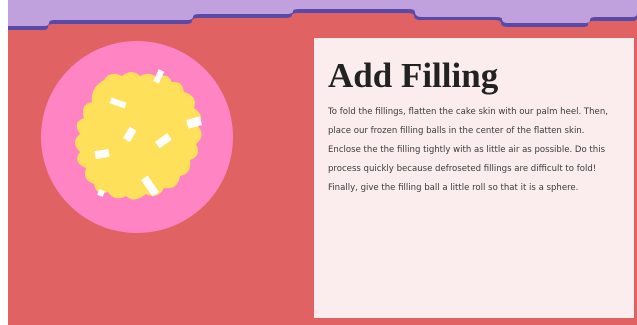  I want to click on top-wave-decoration, so click(322, 15).